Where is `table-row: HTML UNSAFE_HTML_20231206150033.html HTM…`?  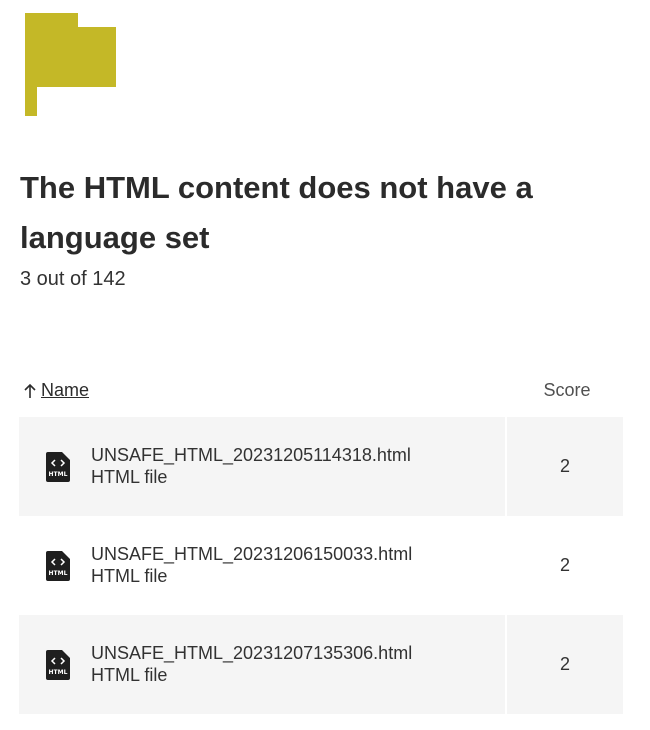 table-row: HTML UNSAFE_HTML_20231206150033.html HTM… is located at coordinates (321, 565).